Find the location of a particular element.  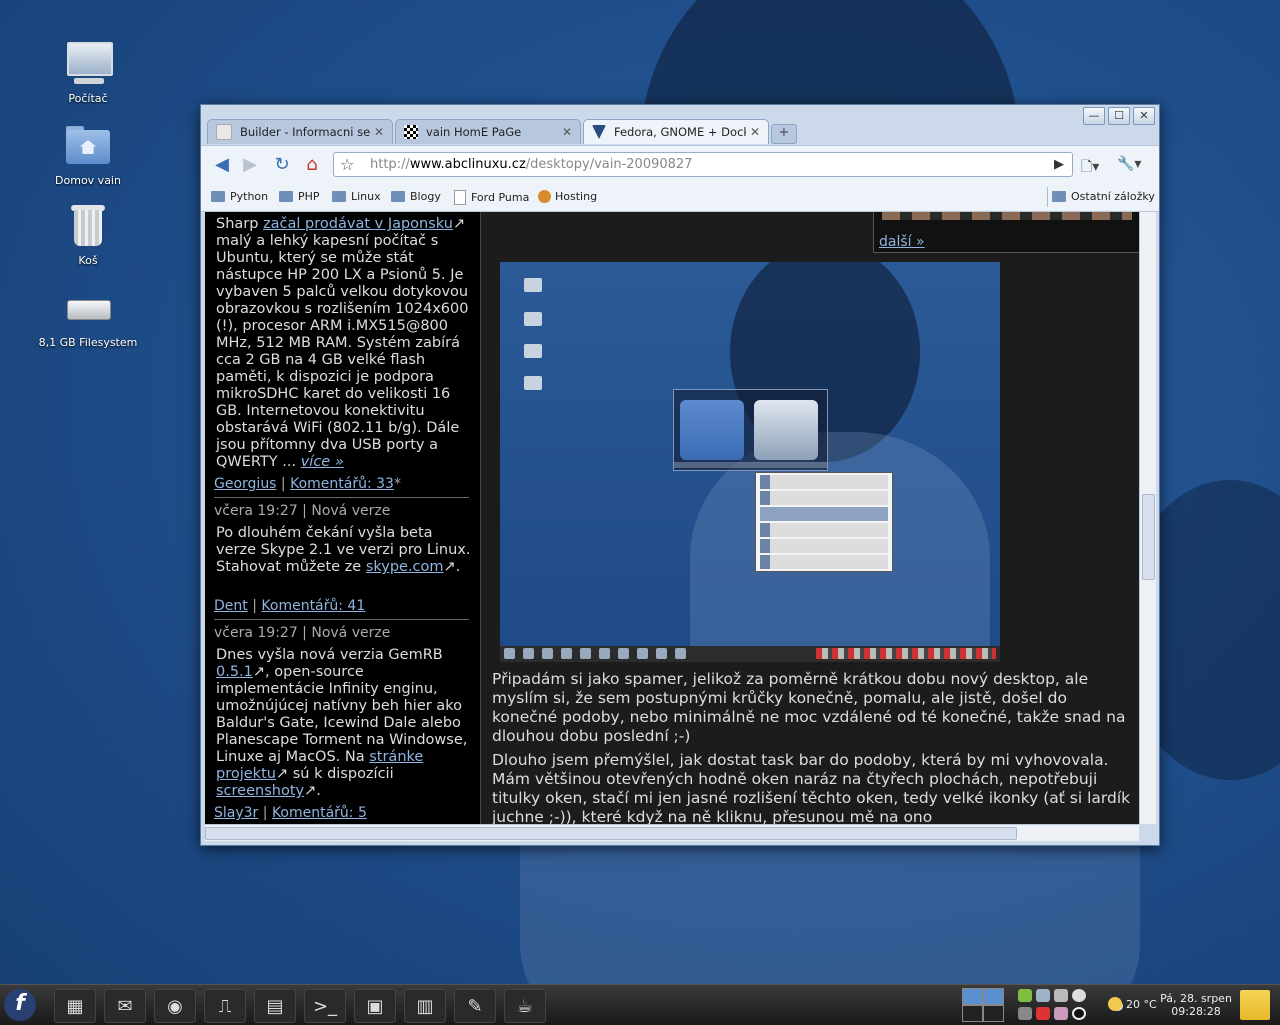

reload-icon: ↻ is located at coordinates (282, 166).